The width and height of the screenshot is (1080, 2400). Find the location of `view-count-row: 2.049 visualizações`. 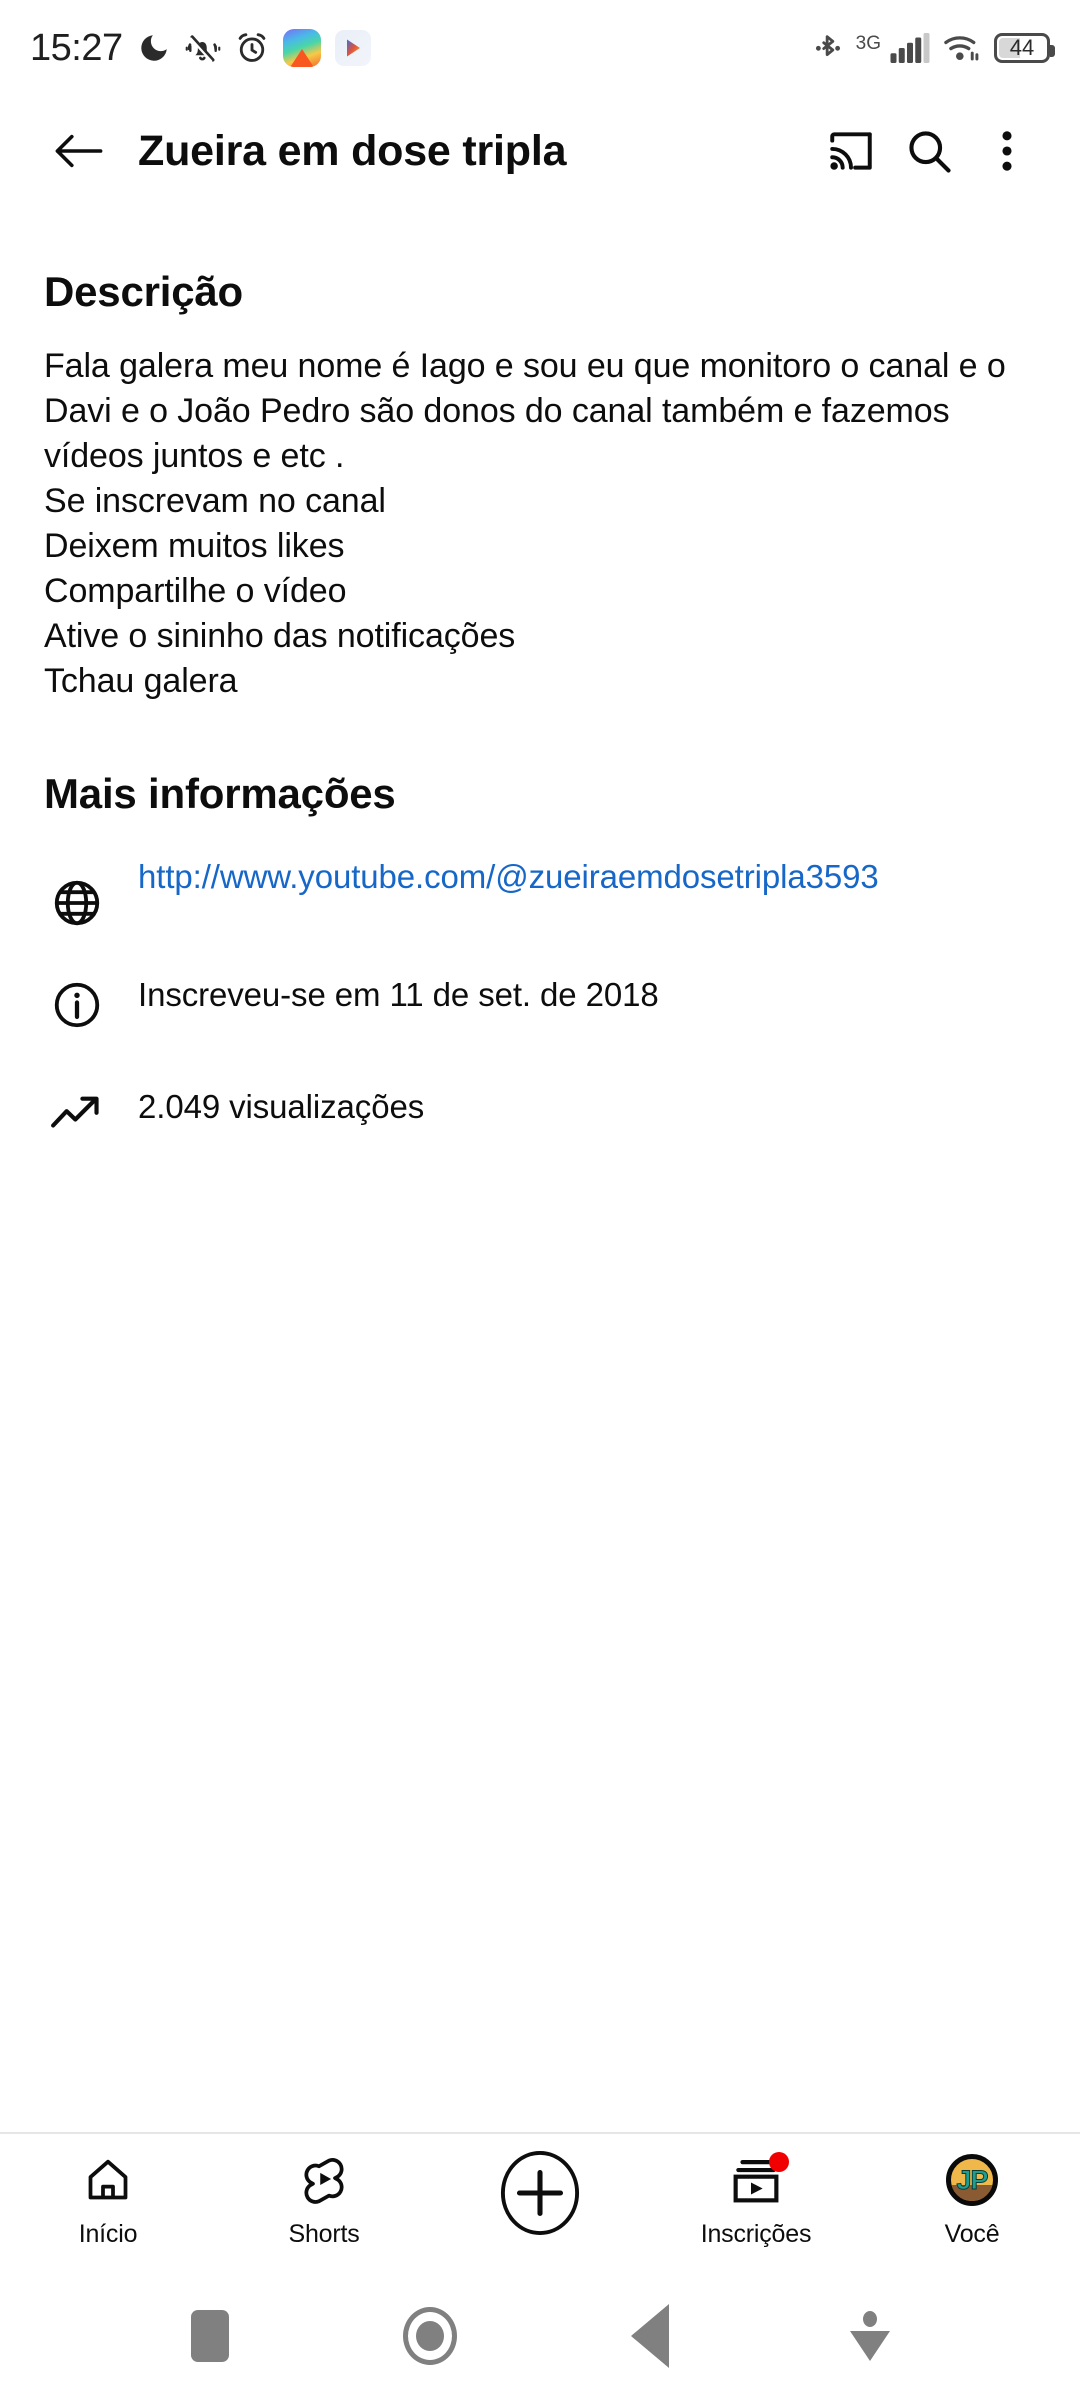

view-count-row: 2.049 visualizações is located at coordinates (540, 1123).